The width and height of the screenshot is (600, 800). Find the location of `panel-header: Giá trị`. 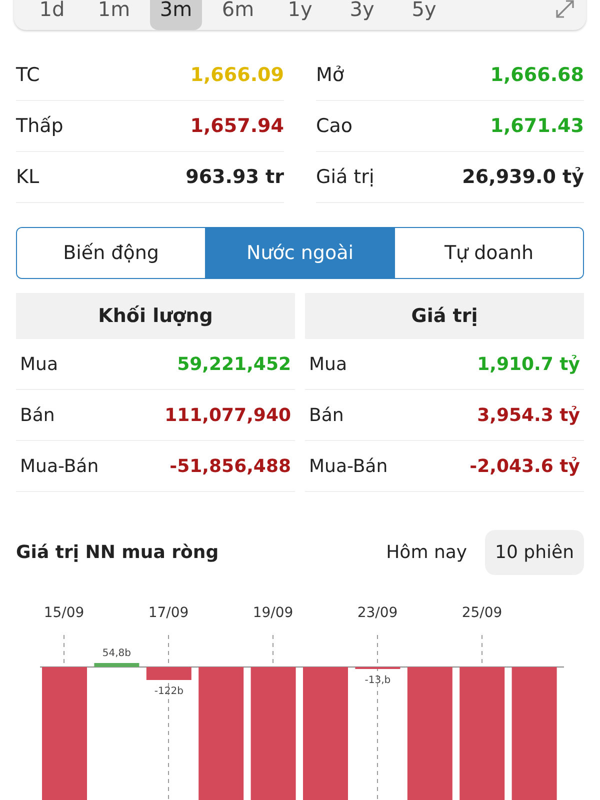

panel-header: Giá trị is located at coordinates (444, 316).